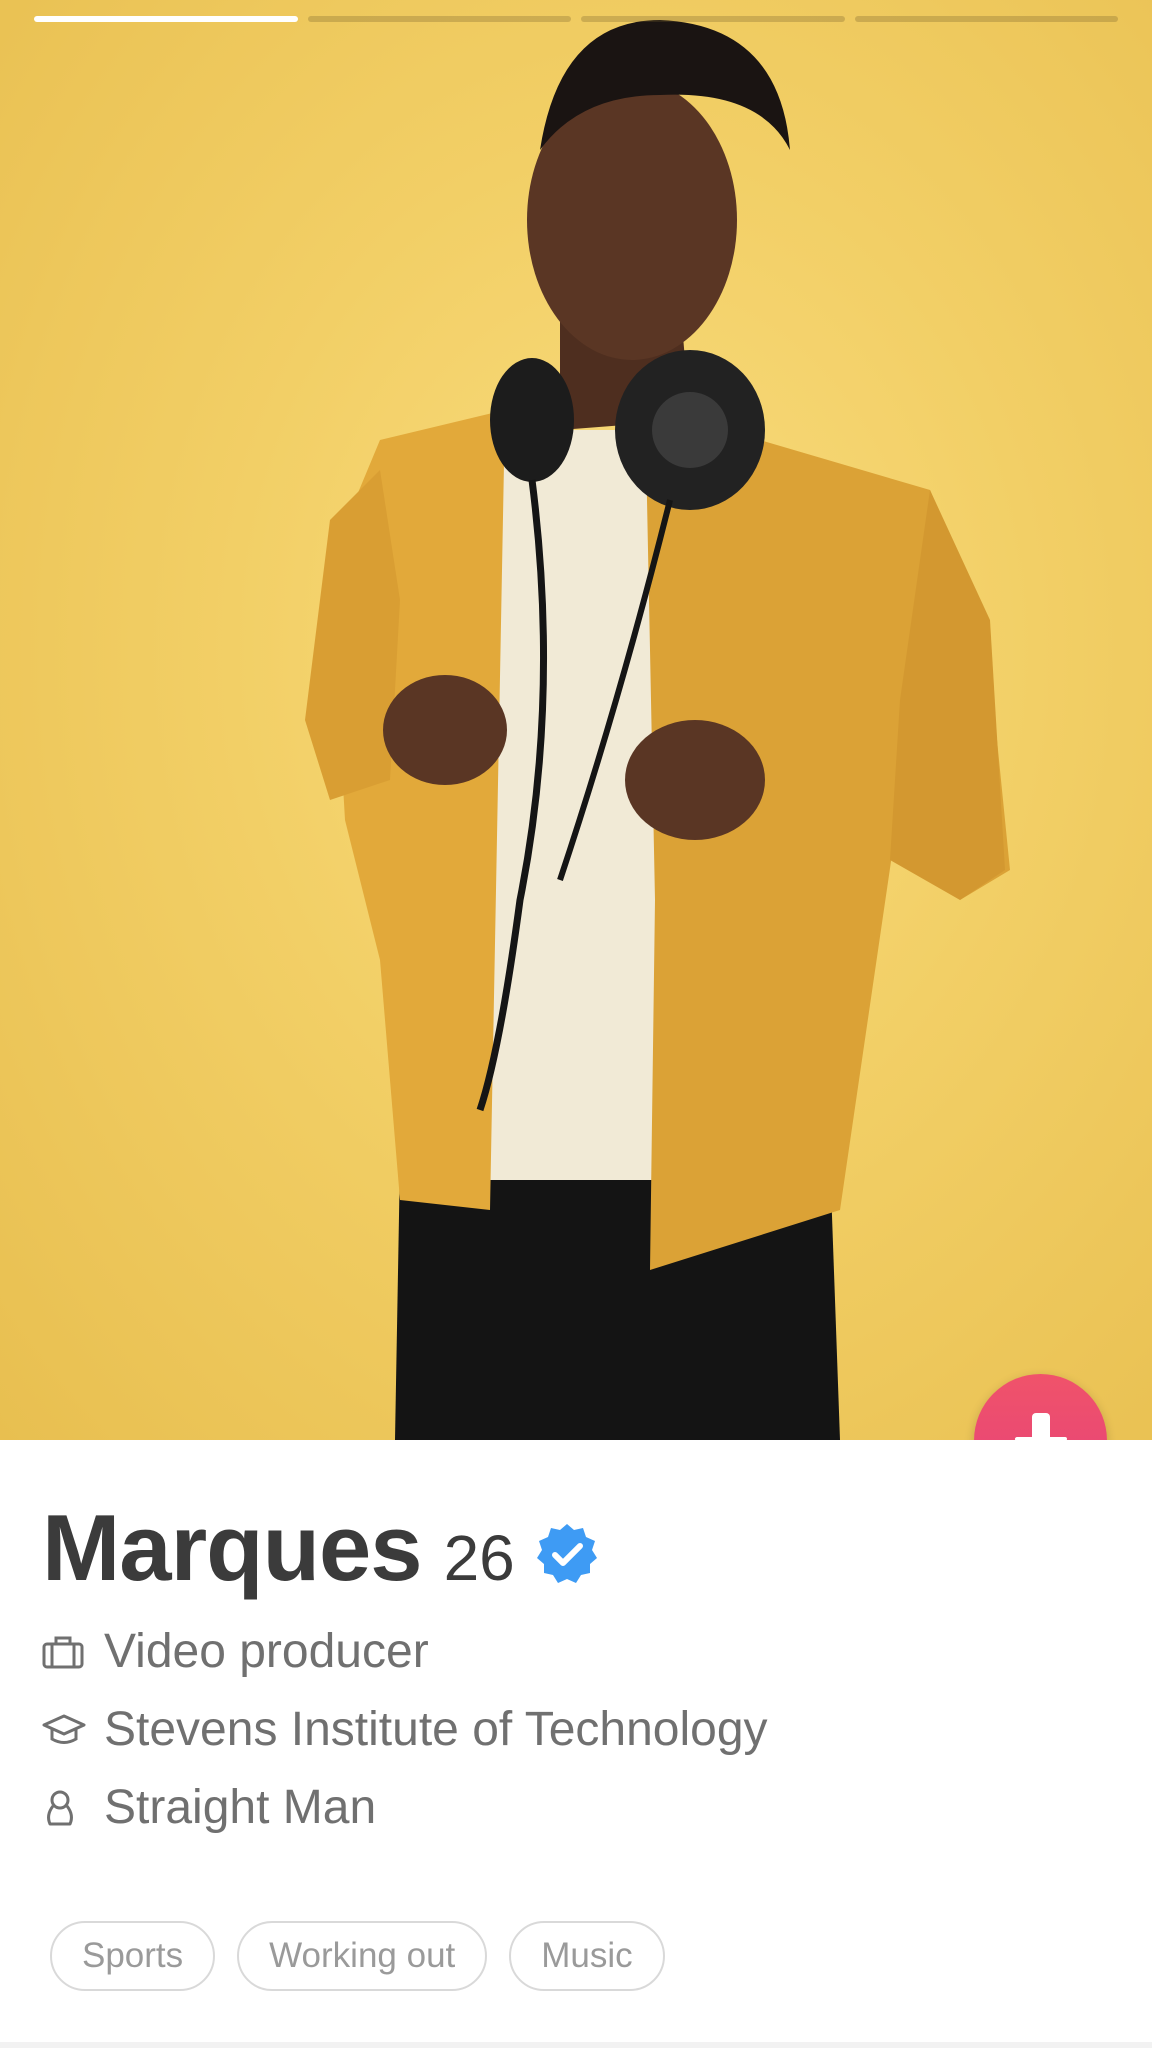  What do you see at coordinates (576, 2045) in the screenshot?
I see `divider` at bounding box center [576, 2045].